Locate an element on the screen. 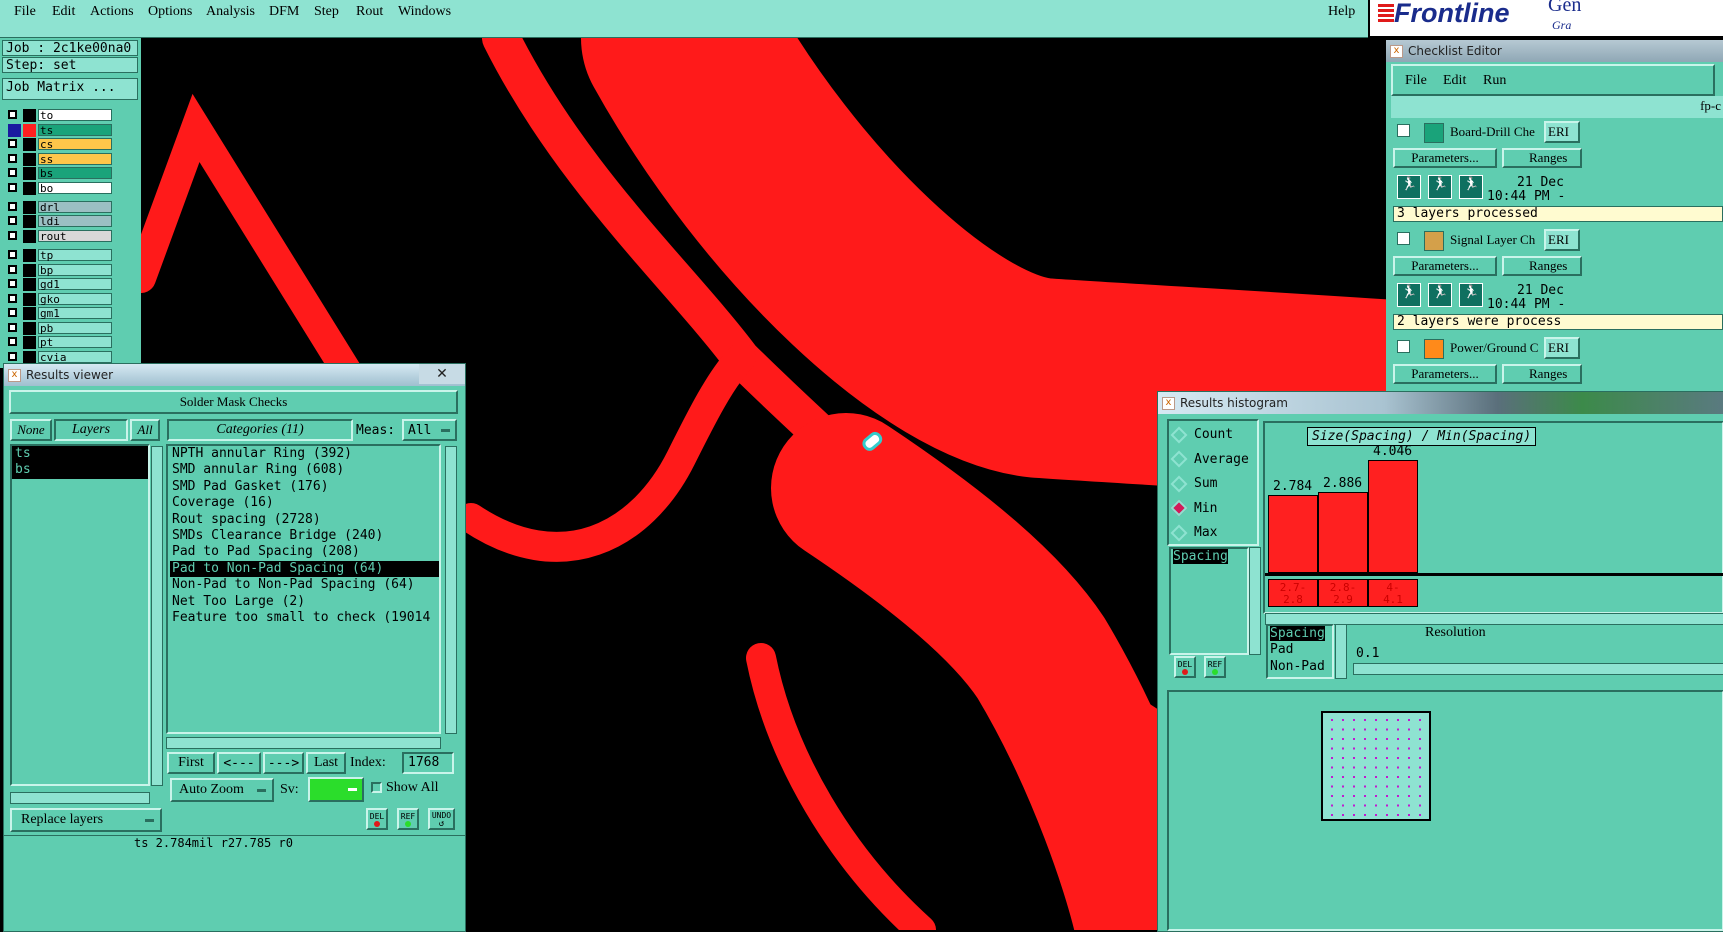 This screenshot has width=1723, height=932. layers-scrollbar is located at coordinates (157, 616).